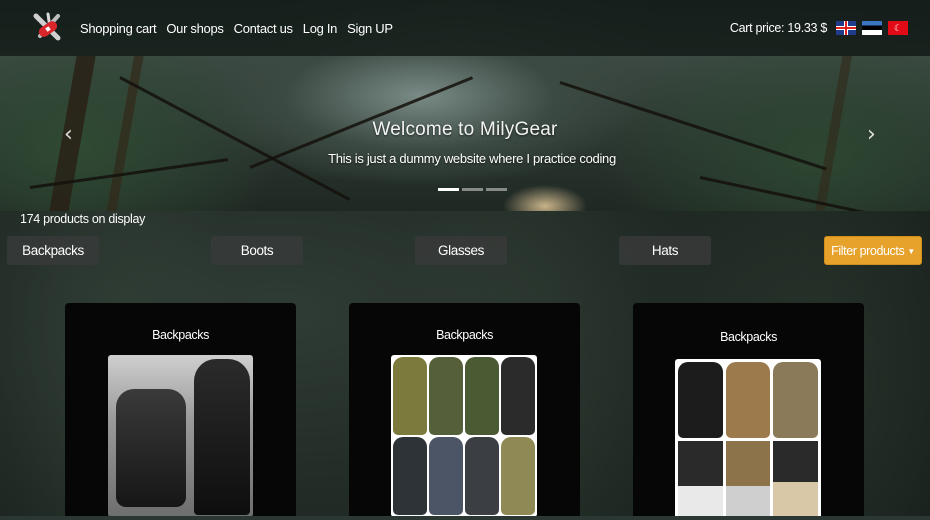  Describe the element at coordinates (48, 28) in the screenshot. I see `swiss-knife-icon` at that location.